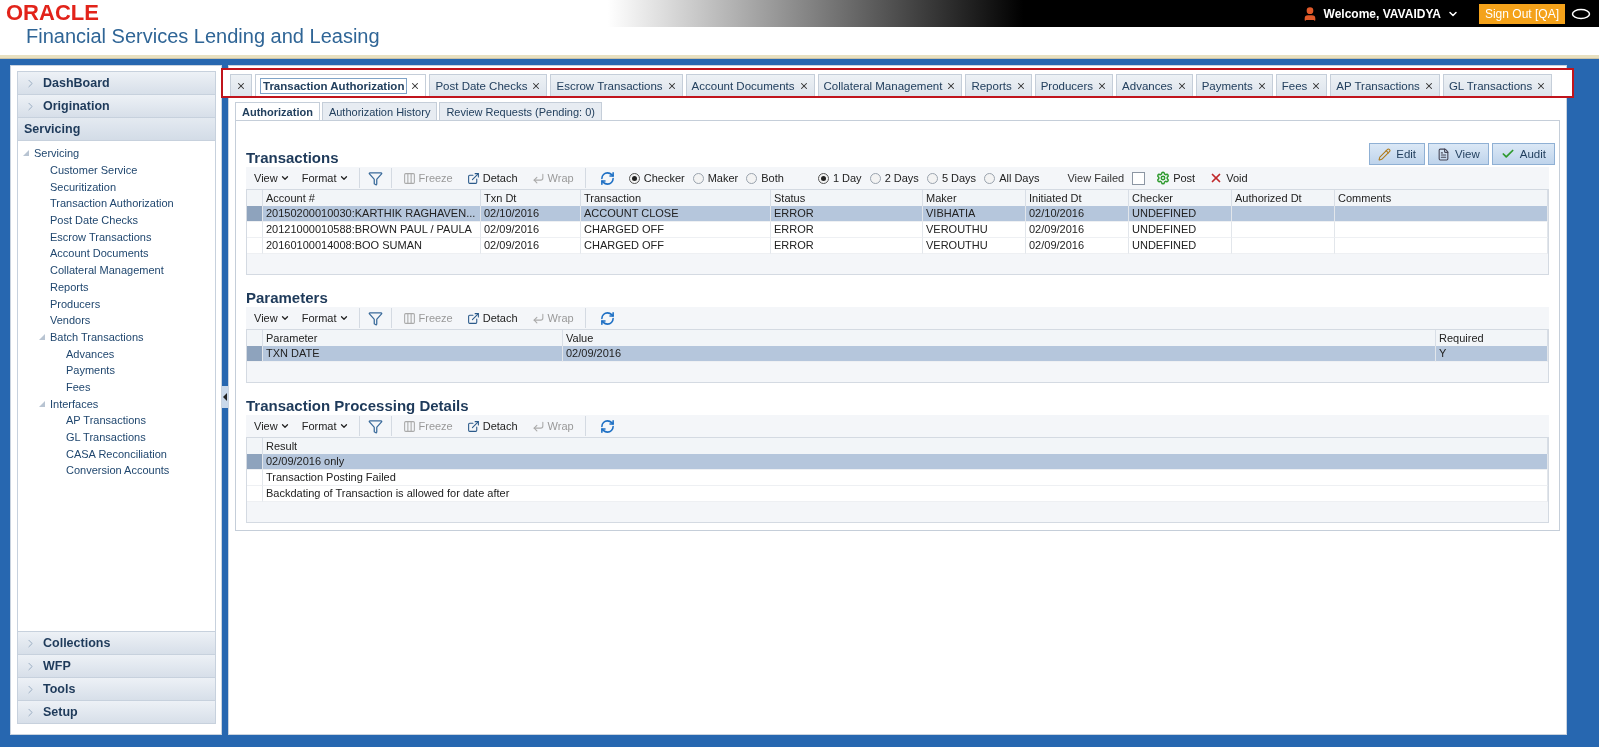  What do you see at coordinates (1397, 154) in the screenshot?
I see `edit-button: Edit` at bounding box center [1397, 154].